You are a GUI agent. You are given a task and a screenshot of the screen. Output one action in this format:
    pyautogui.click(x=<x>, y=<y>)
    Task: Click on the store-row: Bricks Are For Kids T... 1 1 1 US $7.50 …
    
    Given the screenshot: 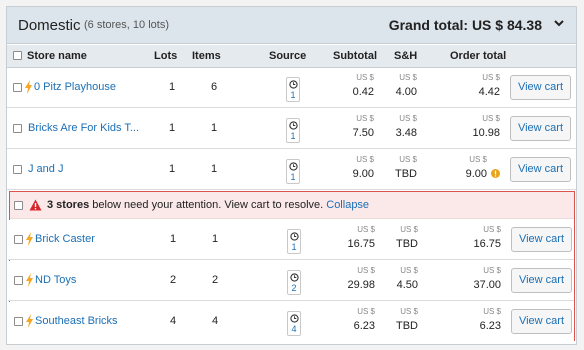 What is the action you would take?
    pyautogui.click(x=291, y=129)
    